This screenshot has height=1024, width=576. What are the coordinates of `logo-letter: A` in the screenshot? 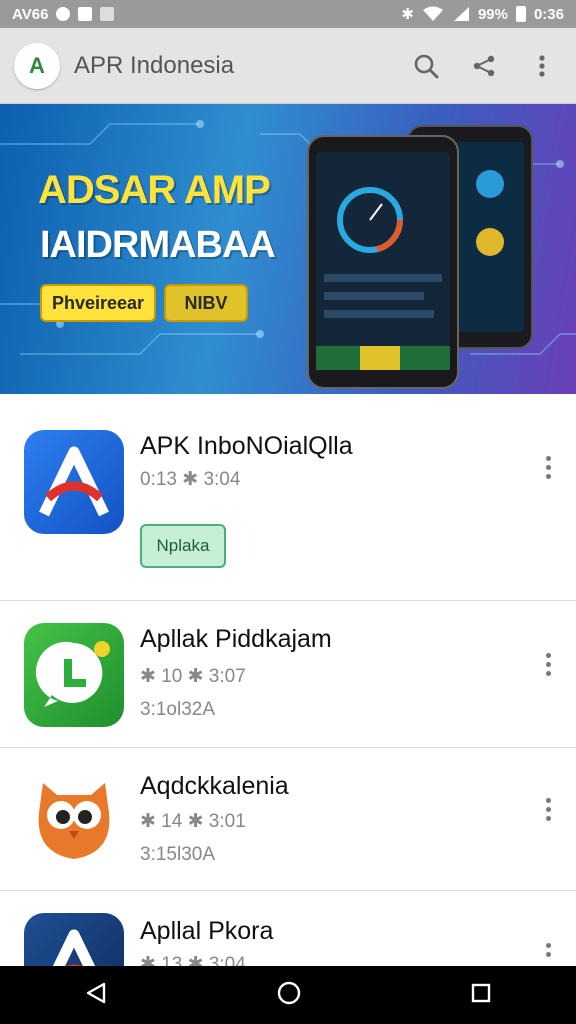 It's located at (37, 65).